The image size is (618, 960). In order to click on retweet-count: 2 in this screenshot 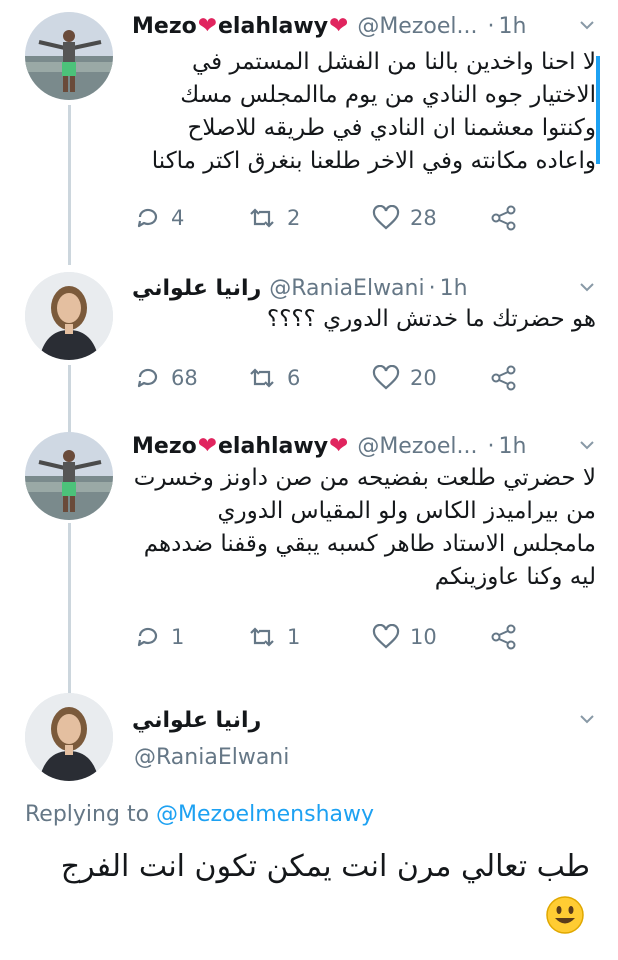, I will do `click(294, 218)`.